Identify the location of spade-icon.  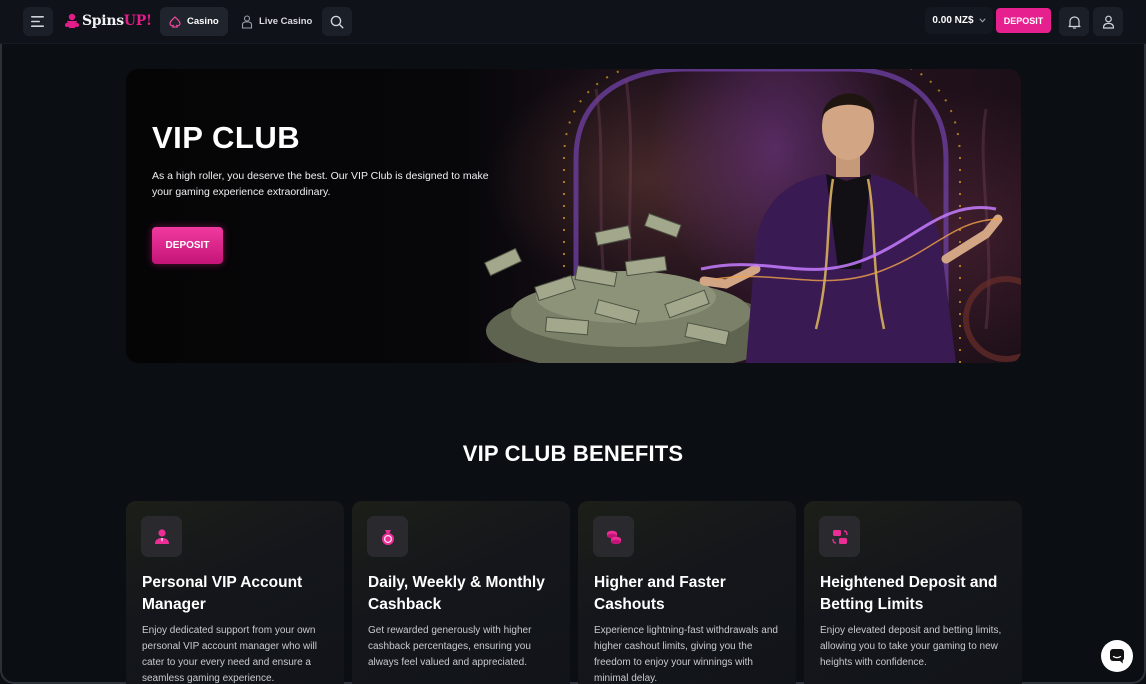
(175, 21).